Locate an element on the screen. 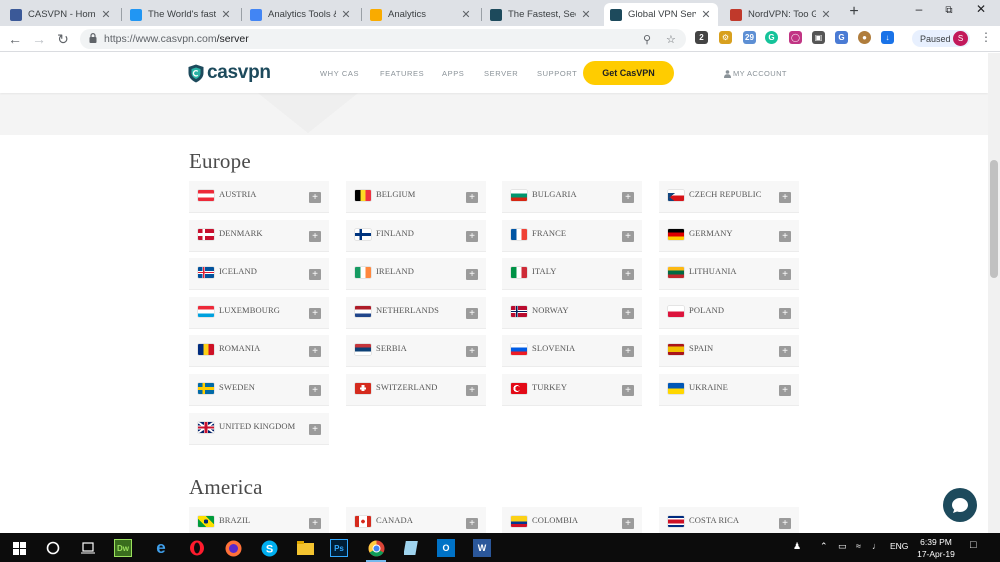 This screenshot has height=562, width=1000. taskbar-clock: 6:39 PM 17-Apr-19 is located at coordinates (936, 548).